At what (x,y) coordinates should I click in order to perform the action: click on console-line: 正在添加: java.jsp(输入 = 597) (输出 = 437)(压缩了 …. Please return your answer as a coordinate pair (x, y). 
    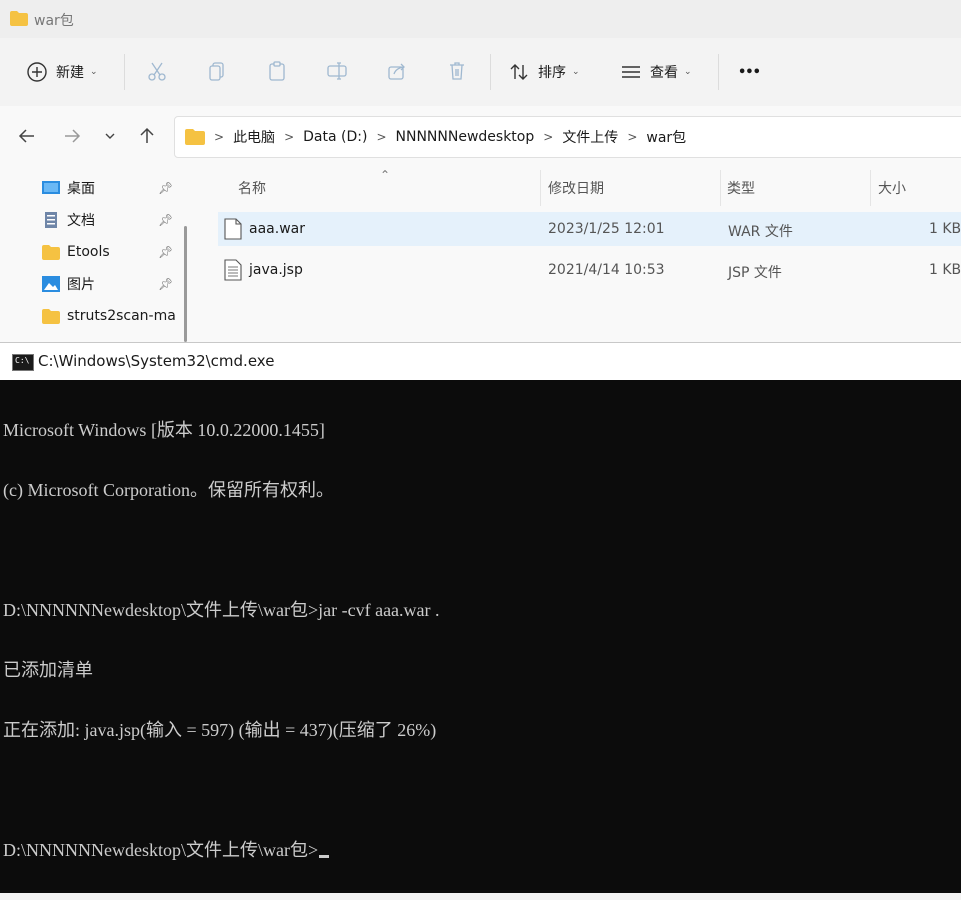
    Looking at the image, I should click on (220, 730).